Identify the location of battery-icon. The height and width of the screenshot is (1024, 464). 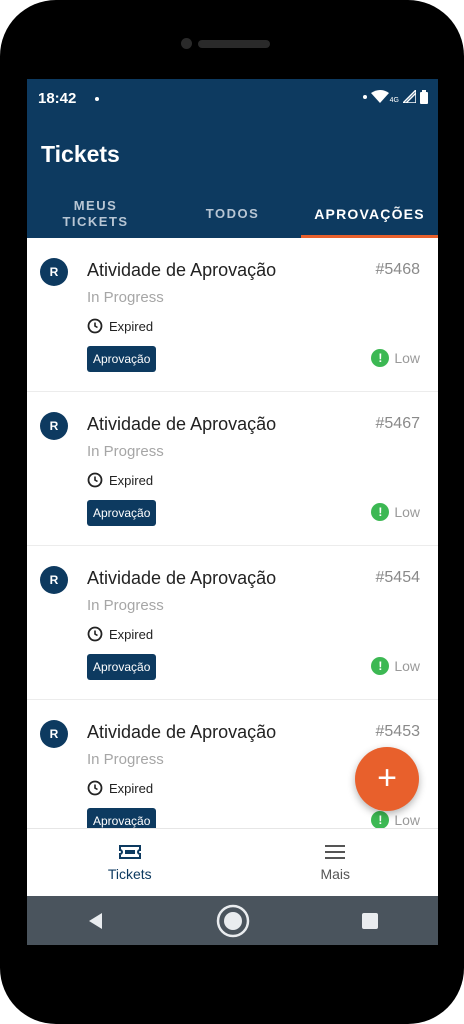
(424, 96).